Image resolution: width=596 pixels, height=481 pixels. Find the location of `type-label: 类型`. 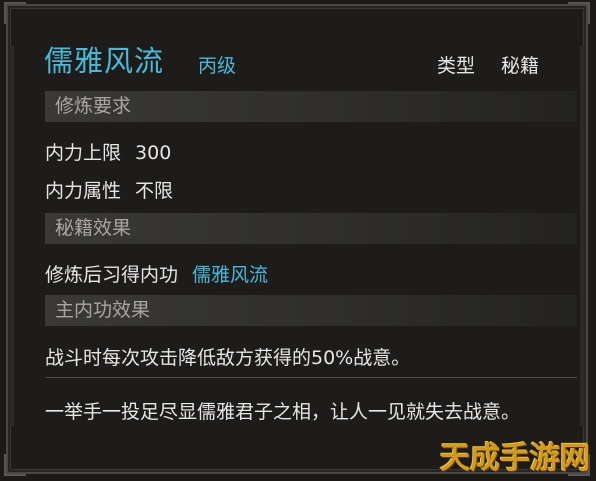

type-label: 类型 is located at coordinates (456, 66).